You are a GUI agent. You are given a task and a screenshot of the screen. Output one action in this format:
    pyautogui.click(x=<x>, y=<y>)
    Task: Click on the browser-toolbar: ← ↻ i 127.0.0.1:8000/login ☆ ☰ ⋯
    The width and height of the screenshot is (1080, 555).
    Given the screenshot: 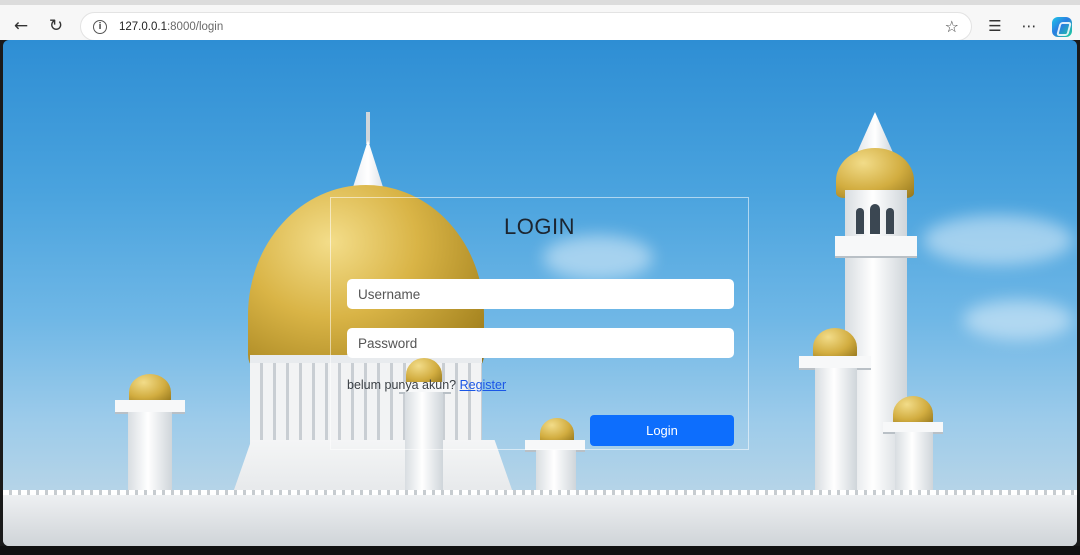 What is the action you would take?
    pyautogui.click(x=540, y=20)
    